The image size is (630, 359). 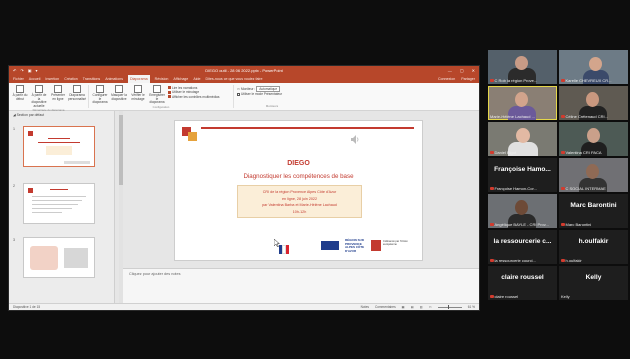 I want to click on custom-show-icon, so click(x=77, y=89).